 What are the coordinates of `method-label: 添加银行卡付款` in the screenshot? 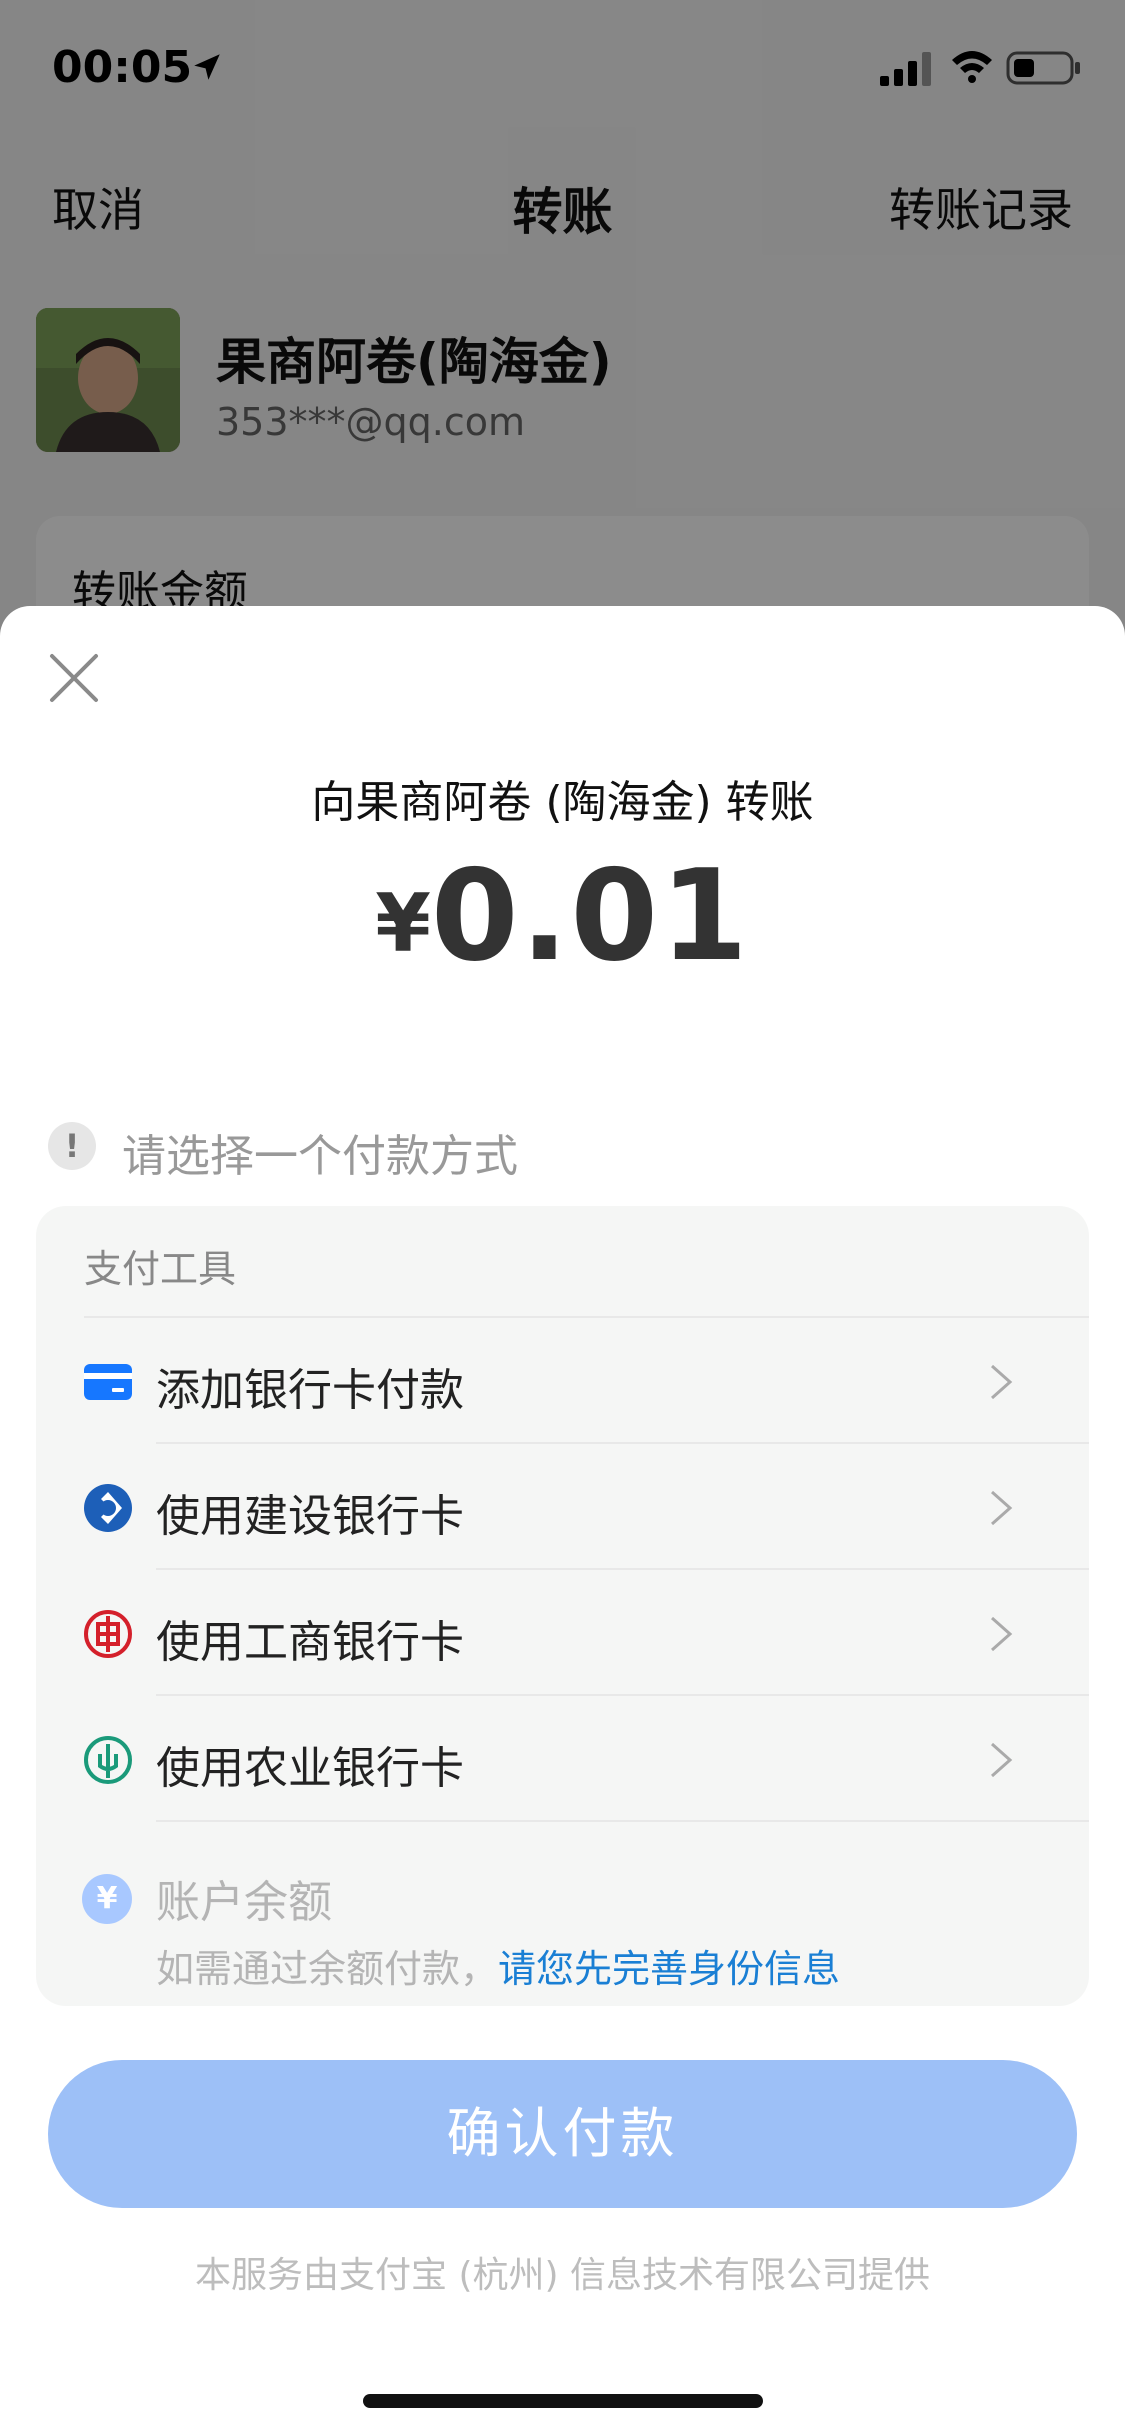 It's located at (310, 1390).